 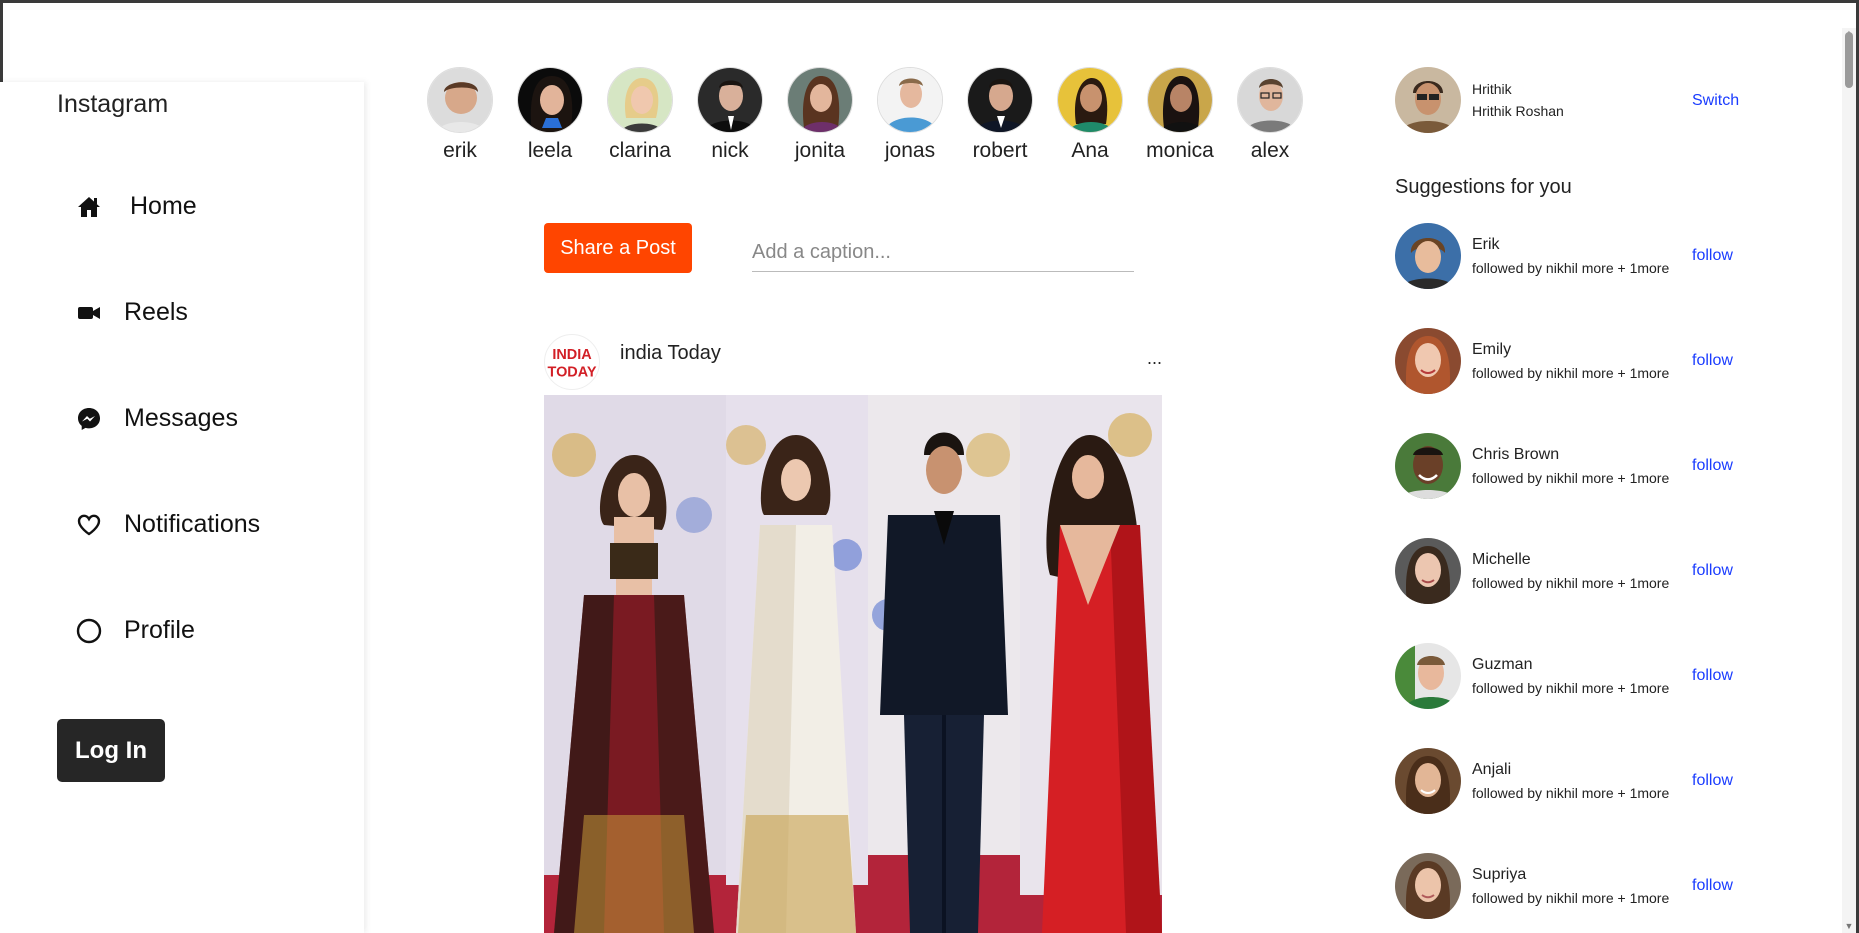 What do you see at coordinates (1518, 111) in the screenshot?
I see `current-fullname: Hrithik Roshan` at bounding box center [1518, 111].